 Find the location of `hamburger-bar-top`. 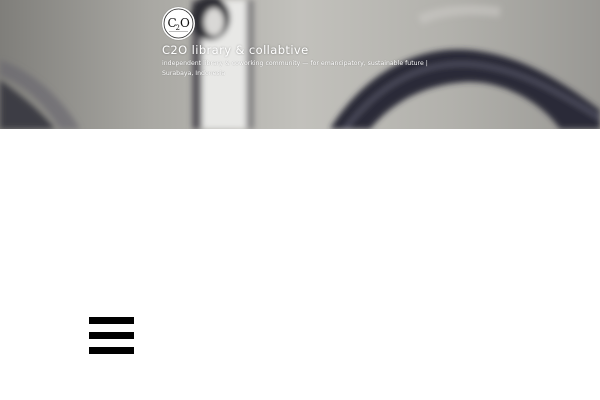

hamburger-bar-top is located at coordinates (111, 320).